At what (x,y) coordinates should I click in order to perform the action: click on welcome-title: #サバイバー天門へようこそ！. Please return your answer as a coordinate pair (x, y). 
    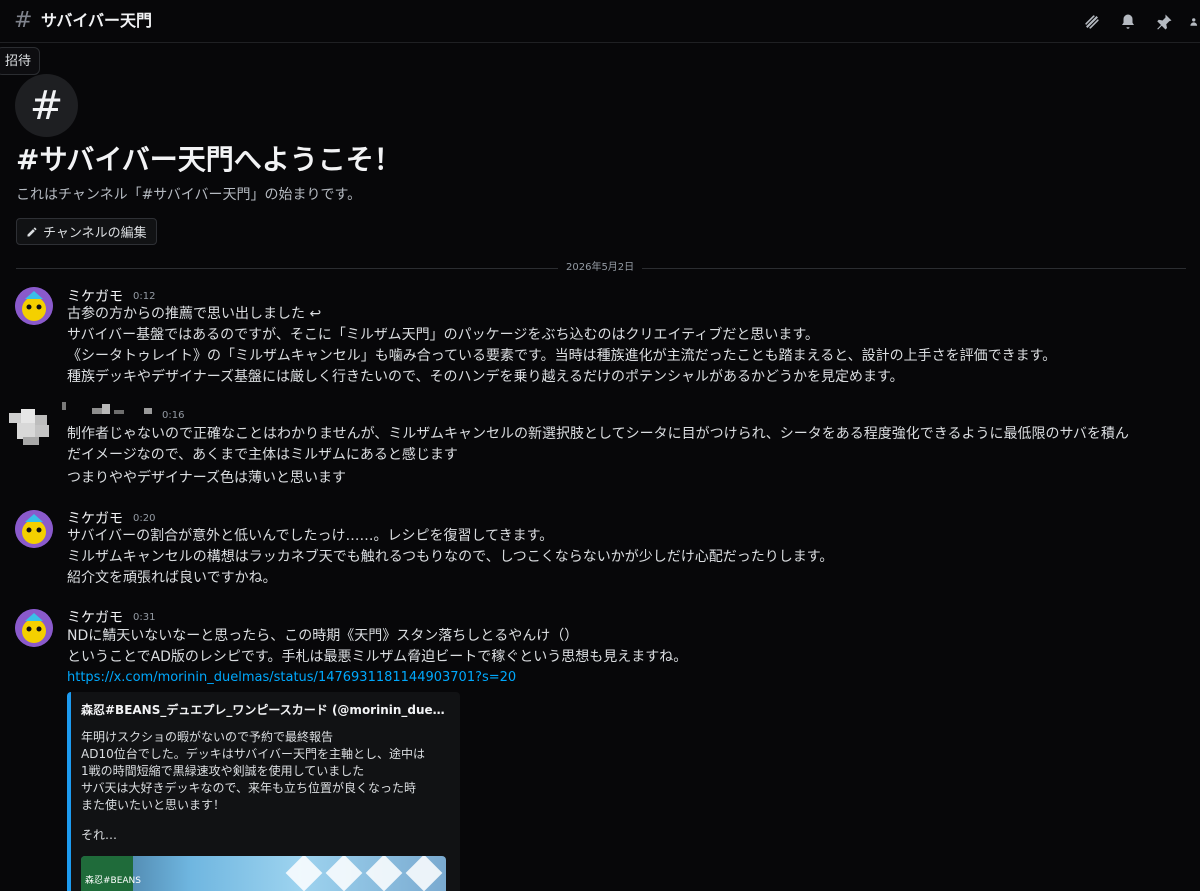
    Looking at the image, I should click on (209, 159).